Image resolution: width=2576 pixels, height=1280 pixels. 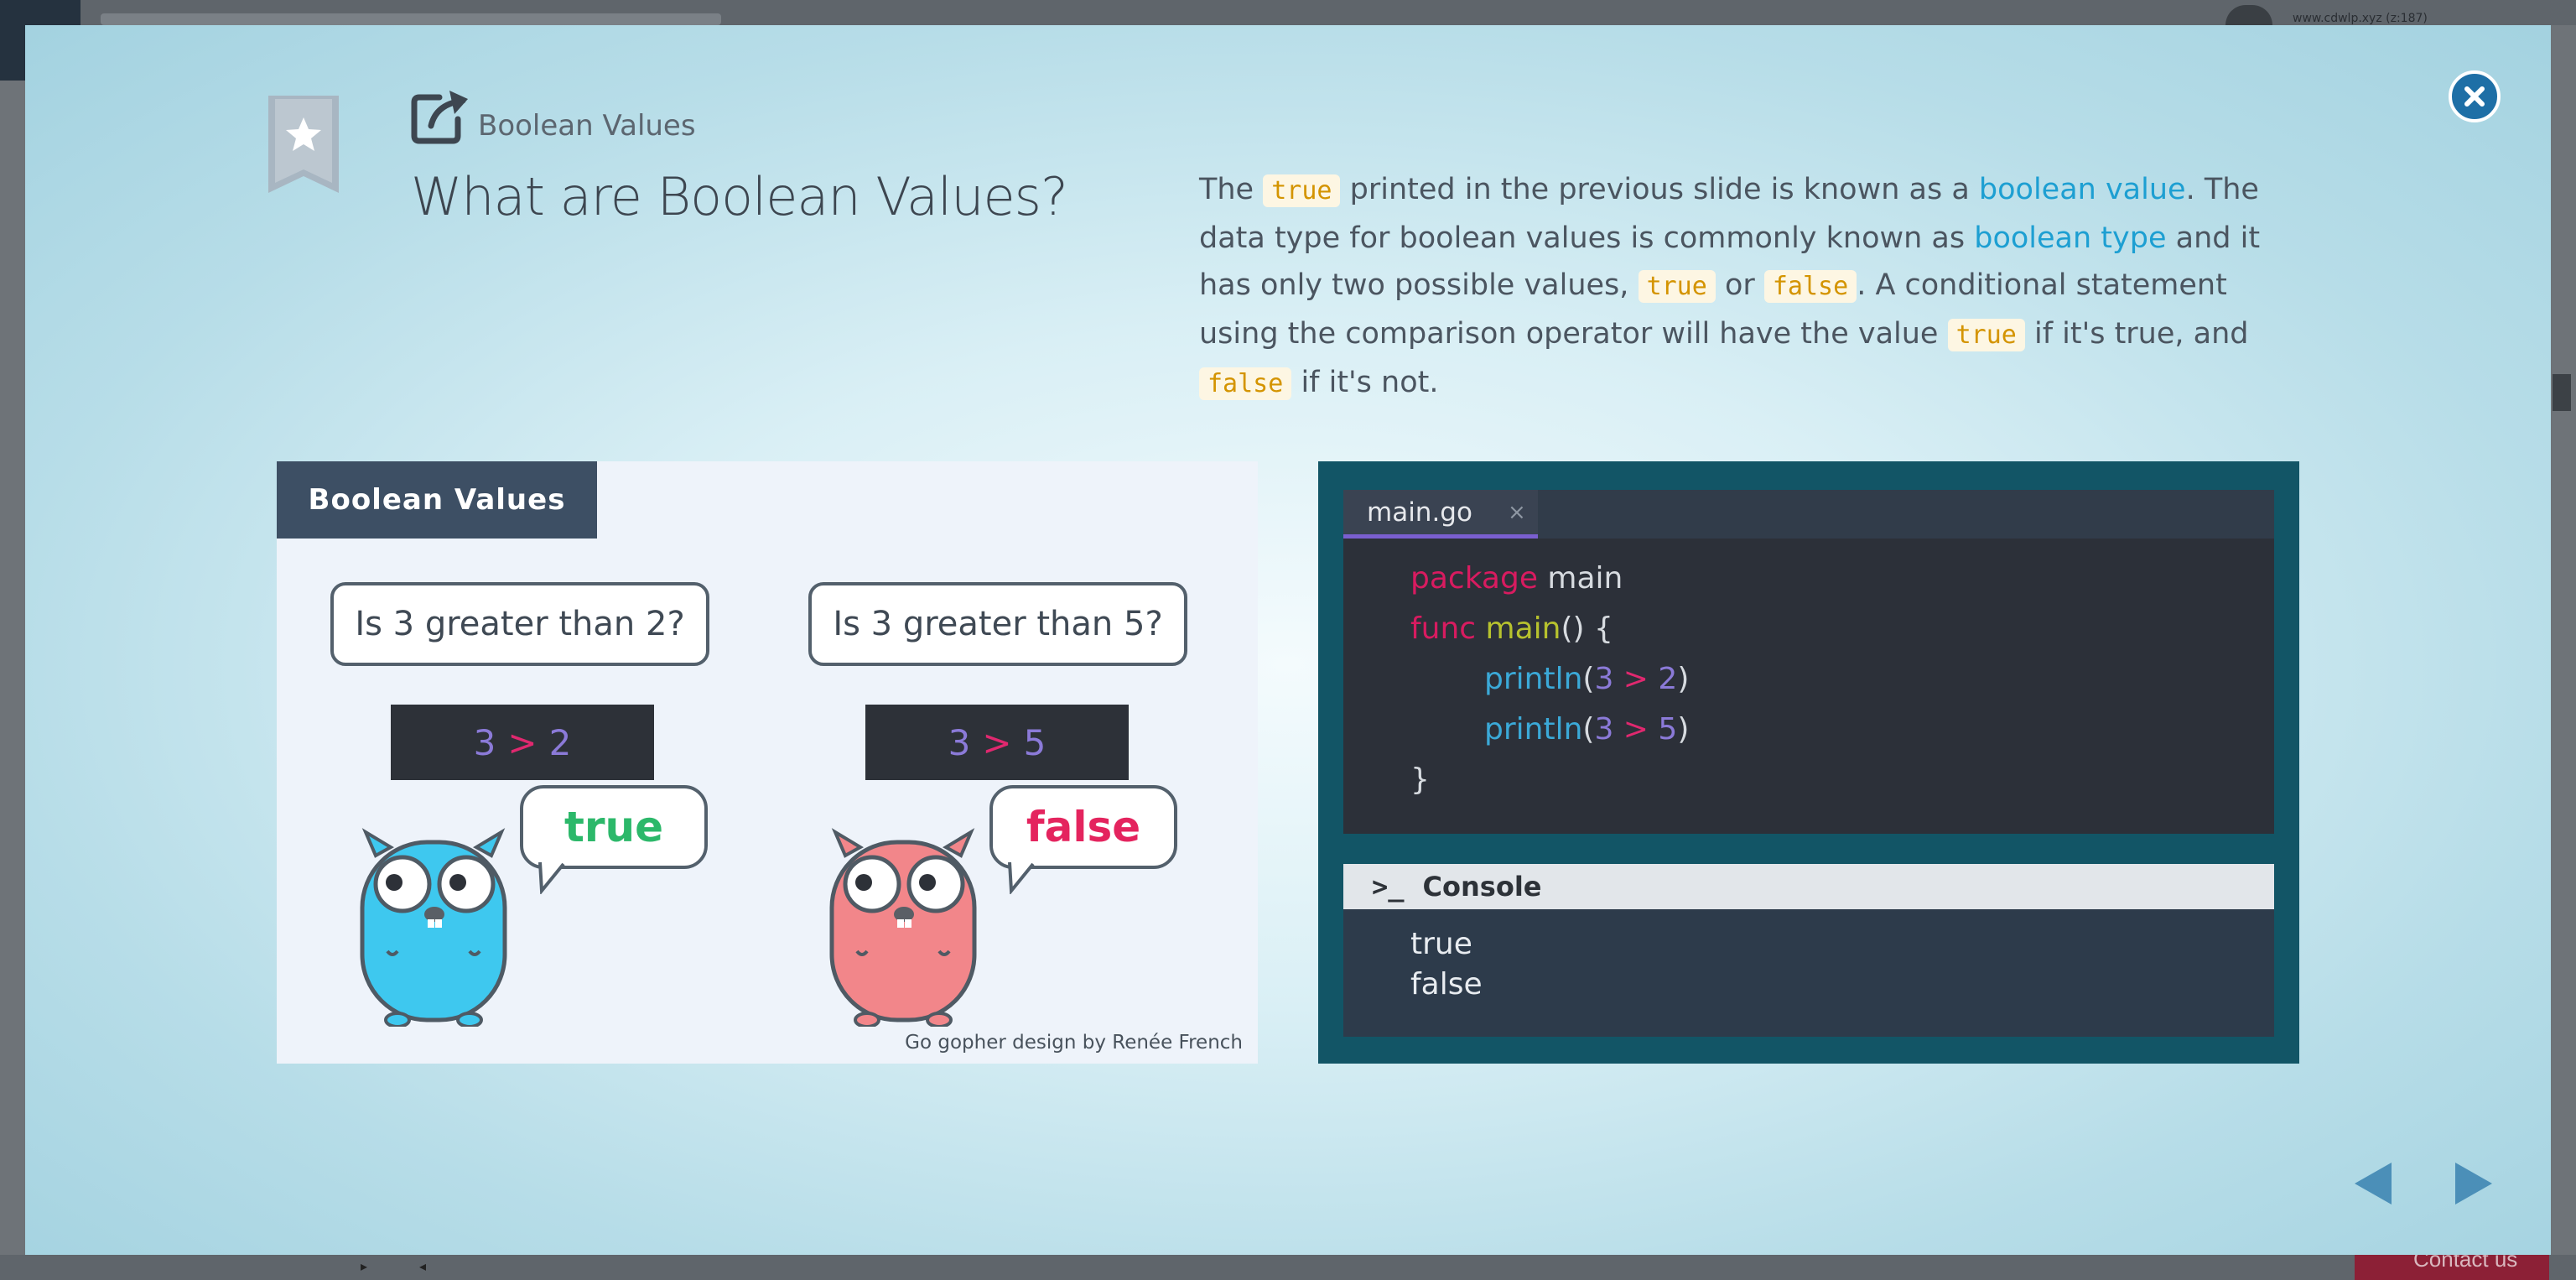 What do you see at coordinates (1517, 512) in the screenshot?
I see `tab-close-icon: ×` at bounding box center [1517, 512].